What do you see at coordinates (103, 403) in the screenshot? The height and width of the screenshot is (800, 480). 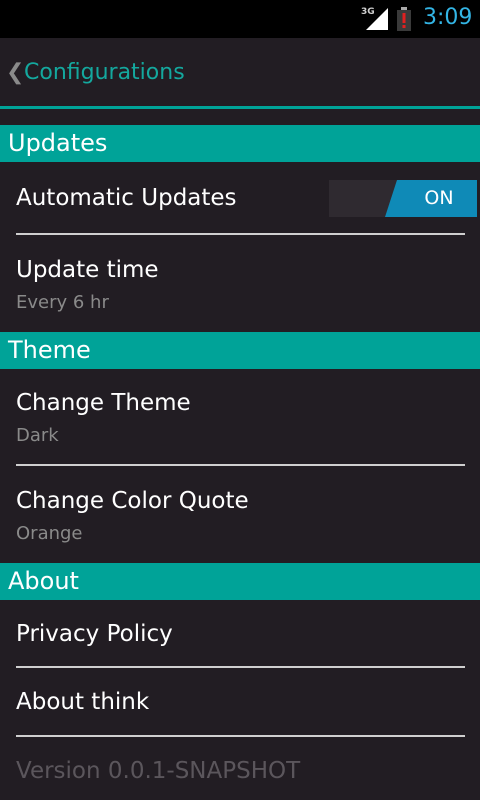 I see `change-theme-title: Change Theme` at bounding box center [103, 403].